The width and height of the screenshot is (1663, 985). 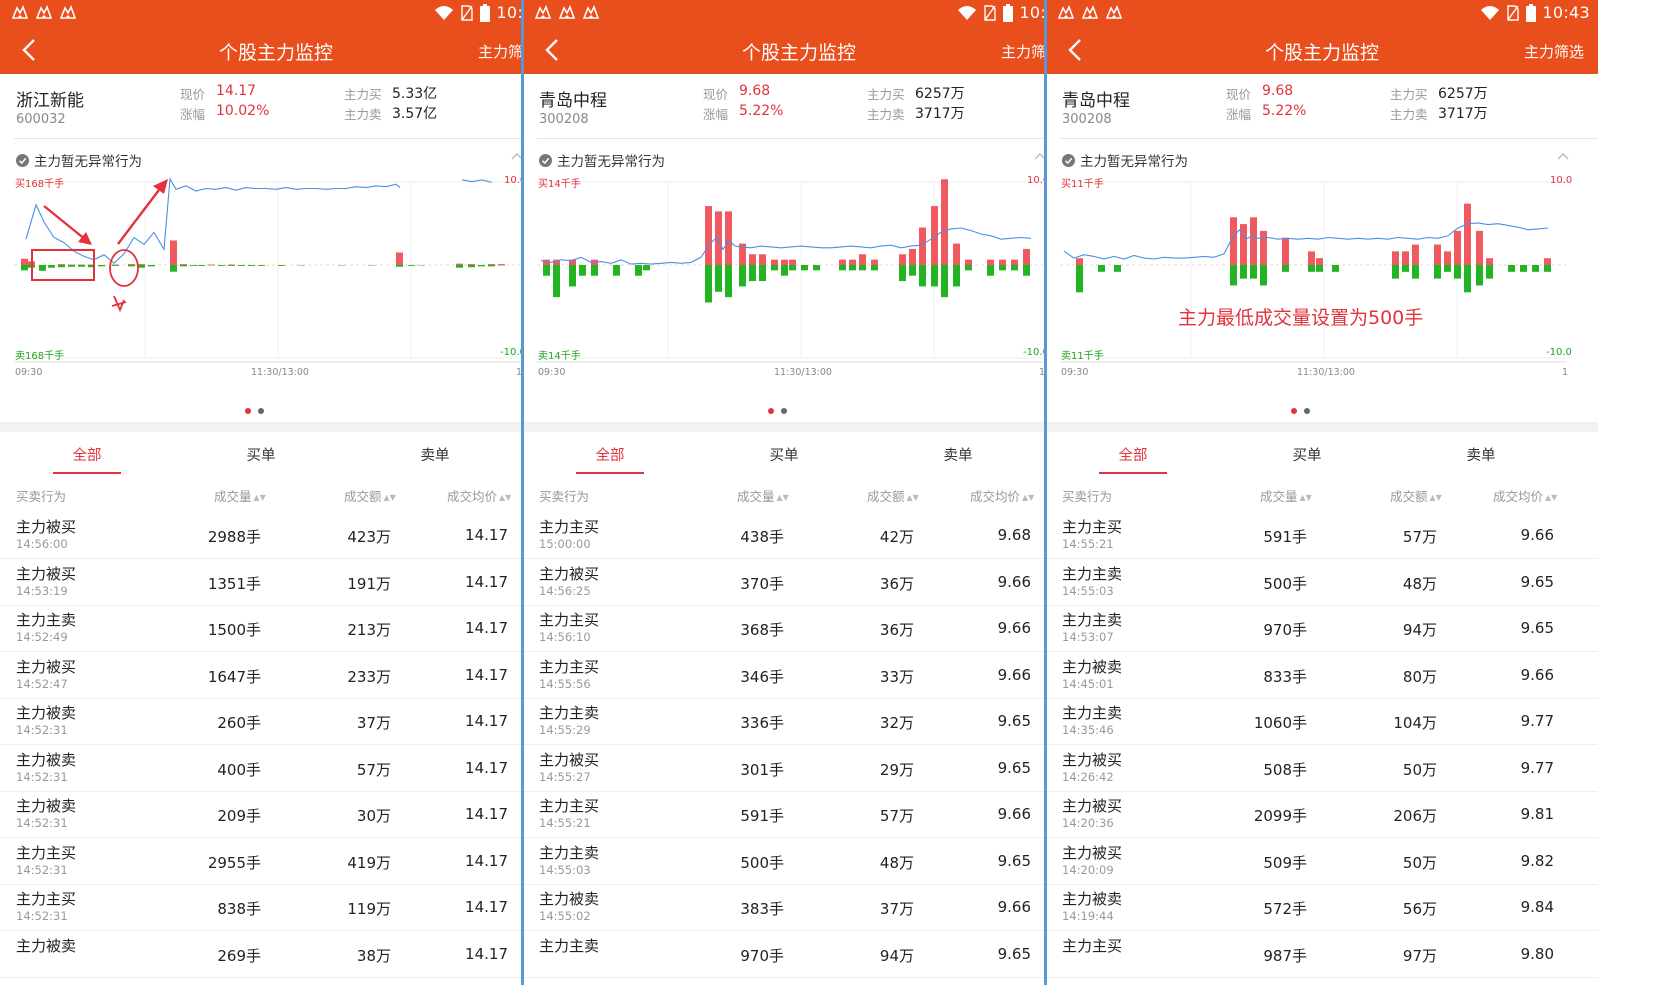 What do you see at coordinates (1306, 411) in the screenshot?
I see `page-dot` at bounding box center [1306, 411].